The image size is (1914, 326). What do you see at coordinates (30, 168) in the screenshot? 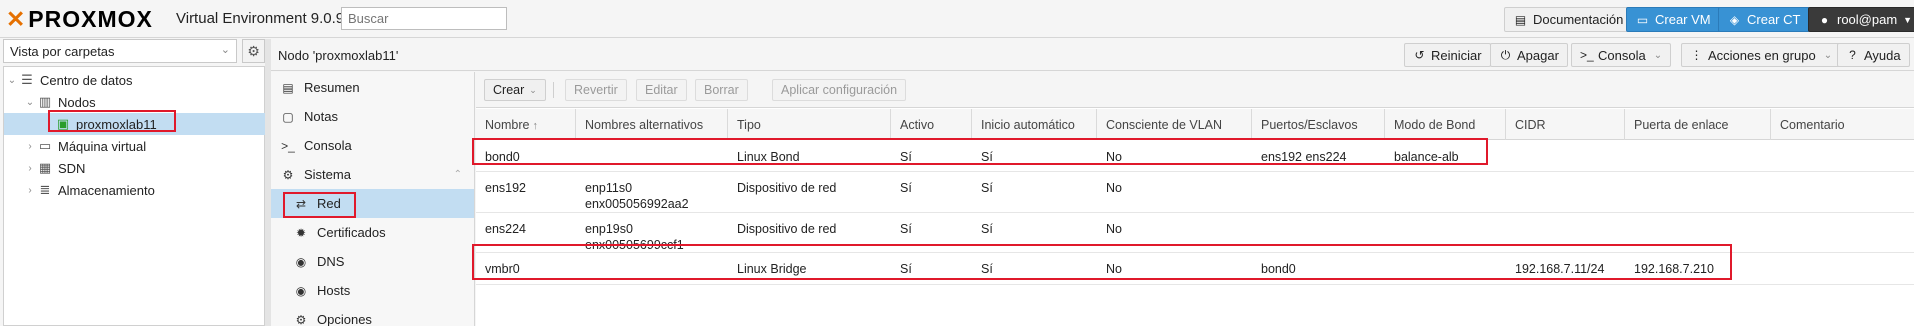
I see `expand-arrow-icon: ›` at bounding box center [30, 168].